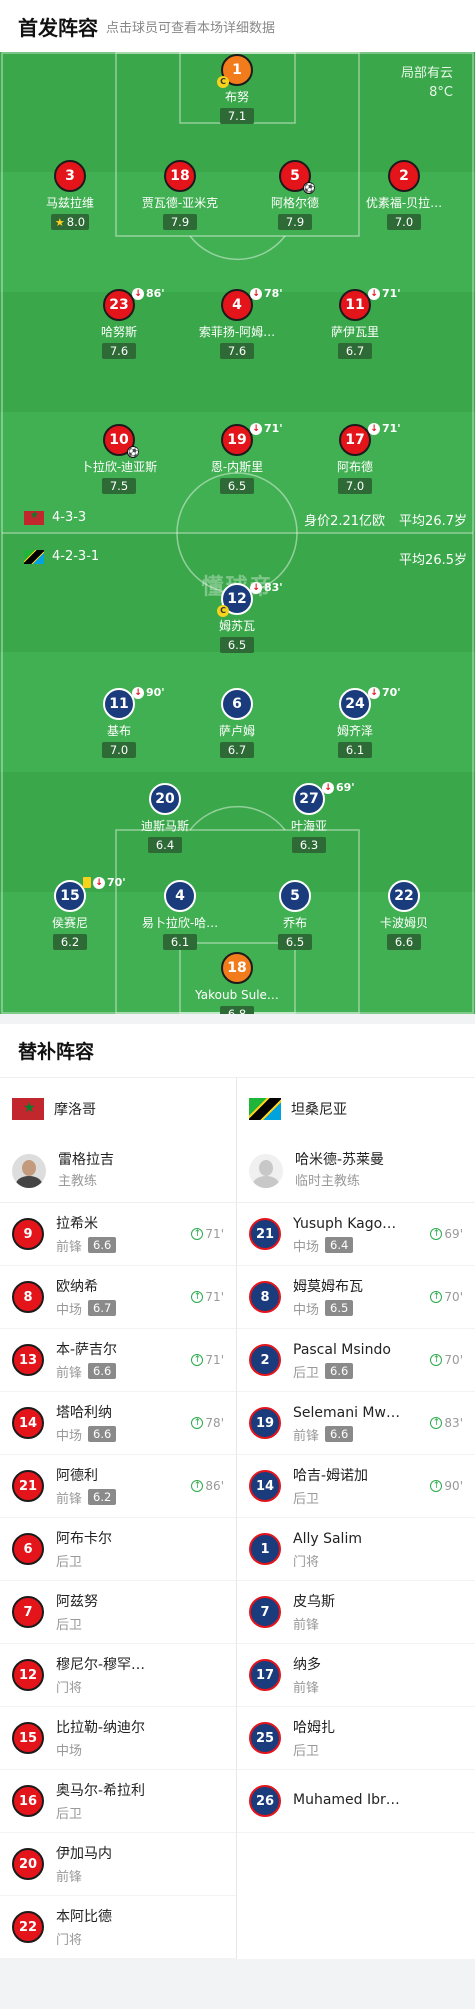 Image resolution: width=475 pixels, height=2009 pixels. Describe the element at coordinates (237, 1010) in the screenshot. I see `player-rating: 6.8` at that location.